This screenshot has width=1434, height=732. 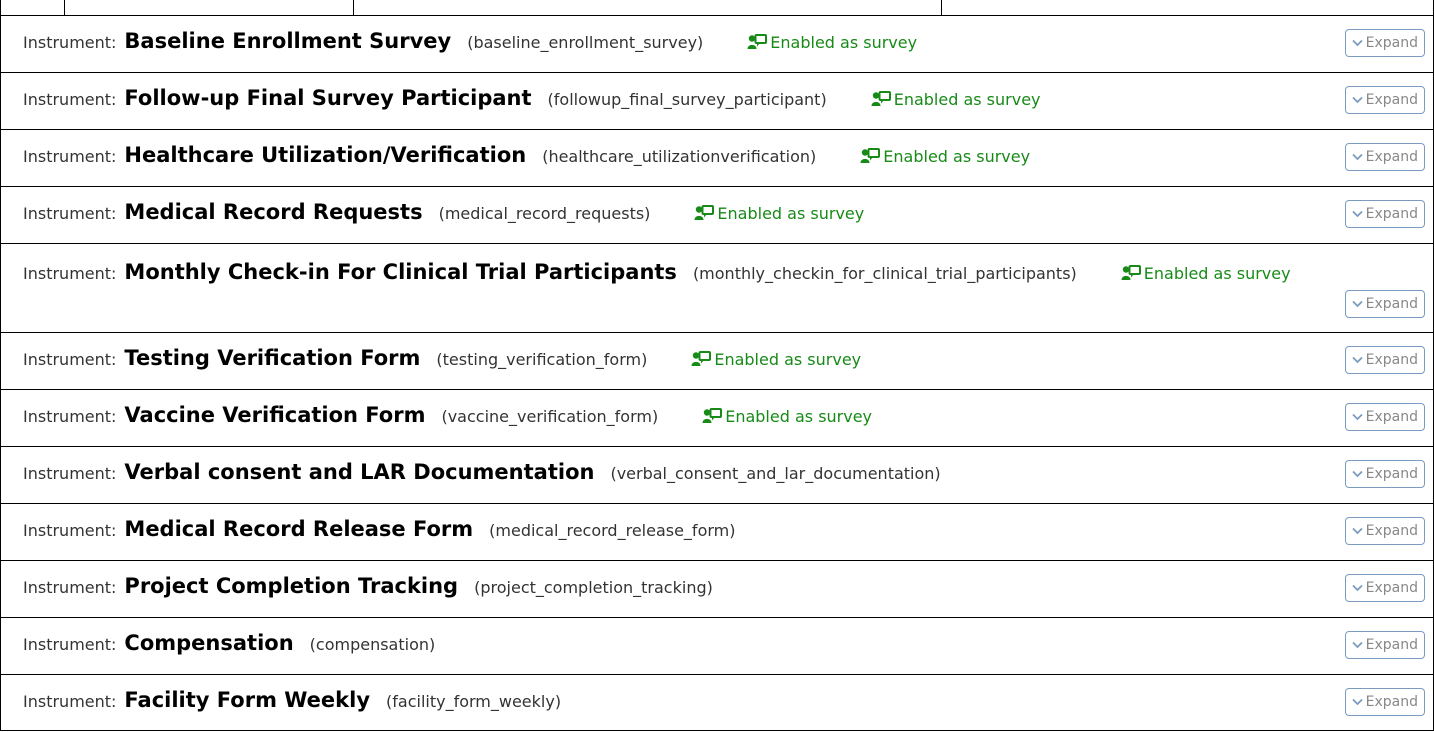 What do you see at coordinates (275, 415) in the screenshot?
I see `instrument-title: Vaccine Verification Form` at bounding box center [275, 415].